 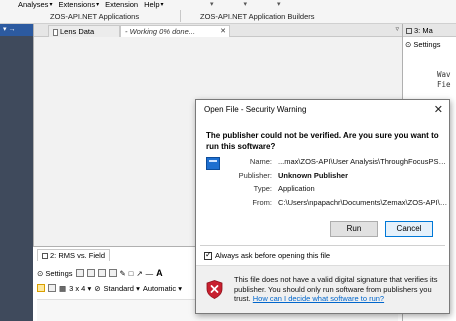 I want to click on detail-row-publisher: Publisher: Unknown Publisher, so click(x=334, y=176).